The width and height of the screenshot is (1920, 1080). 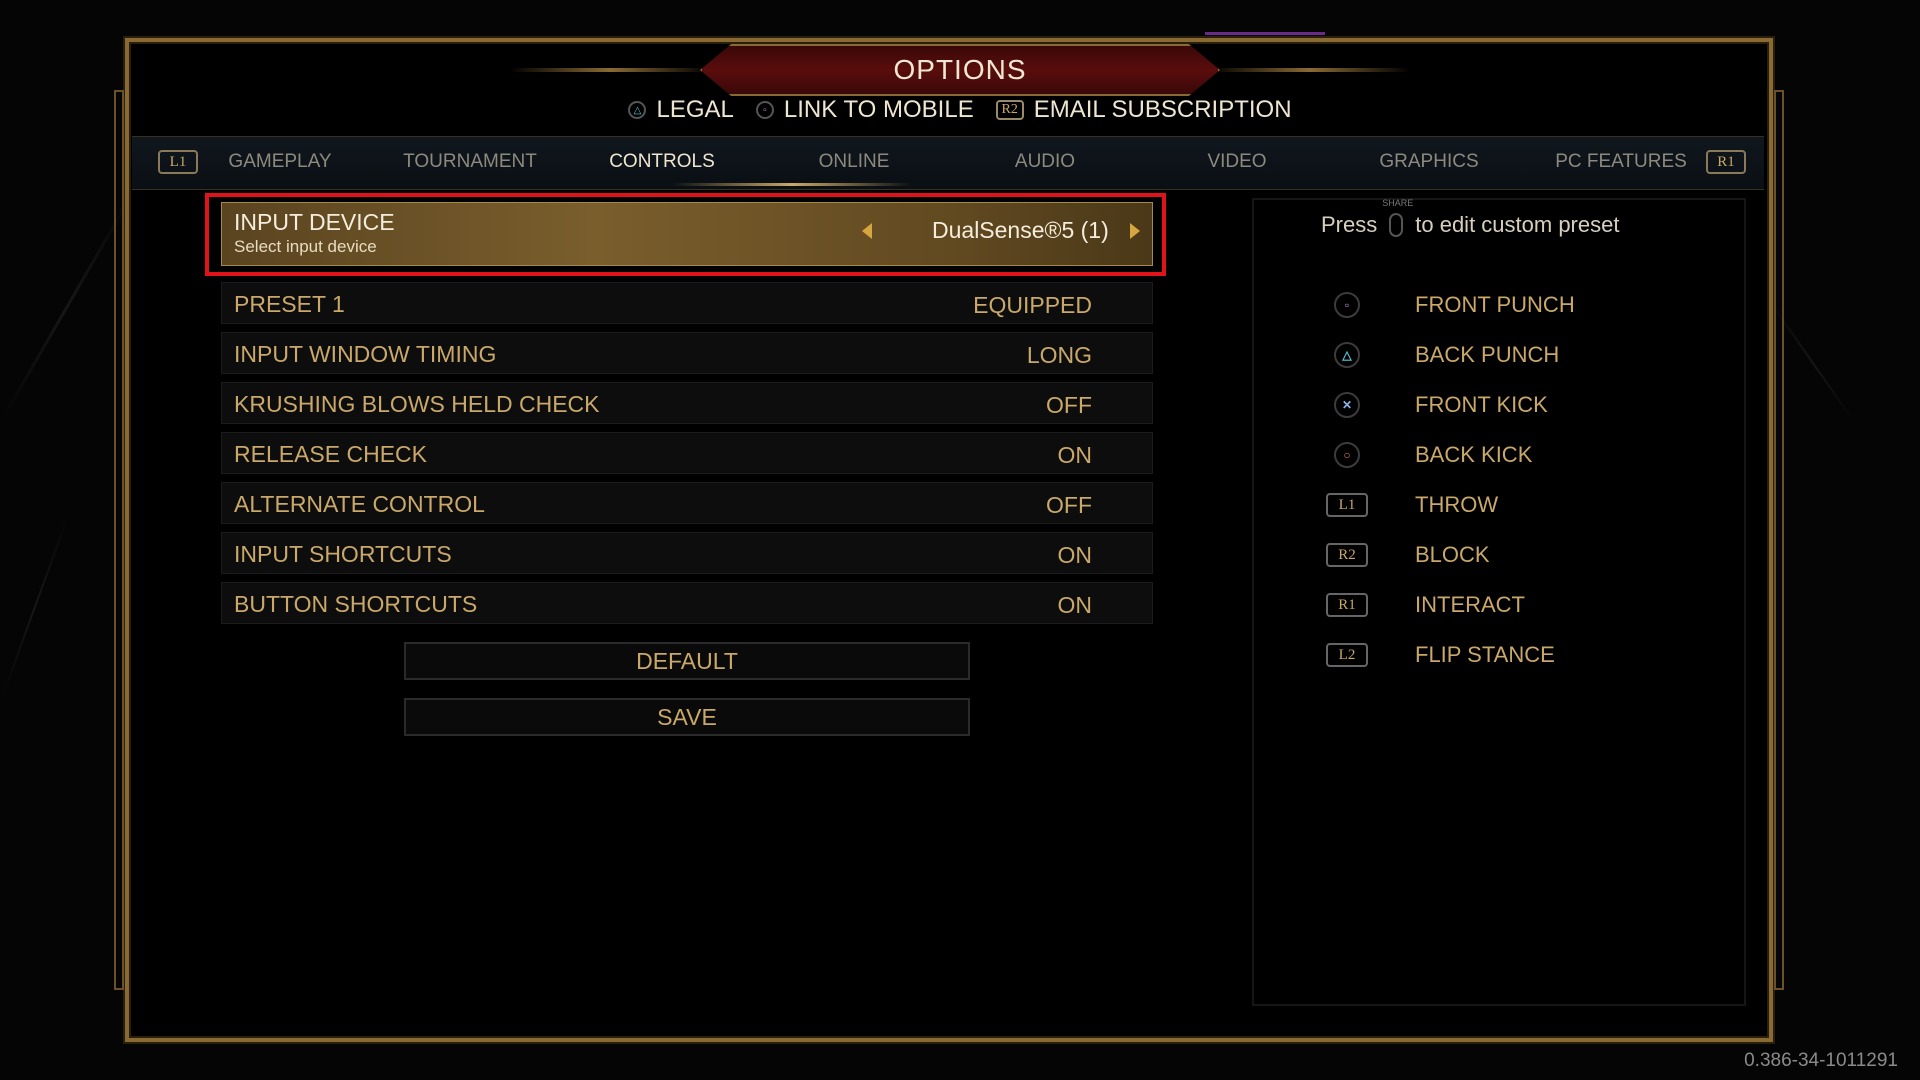 I want to click on mapping-row: L2 FLIP STANCE, so click(x=1440, y=655).